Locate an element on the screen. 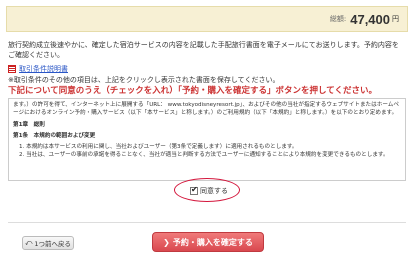  back-button: ⤺ 1つ前へ戻る is located at coordinates (48, 243).